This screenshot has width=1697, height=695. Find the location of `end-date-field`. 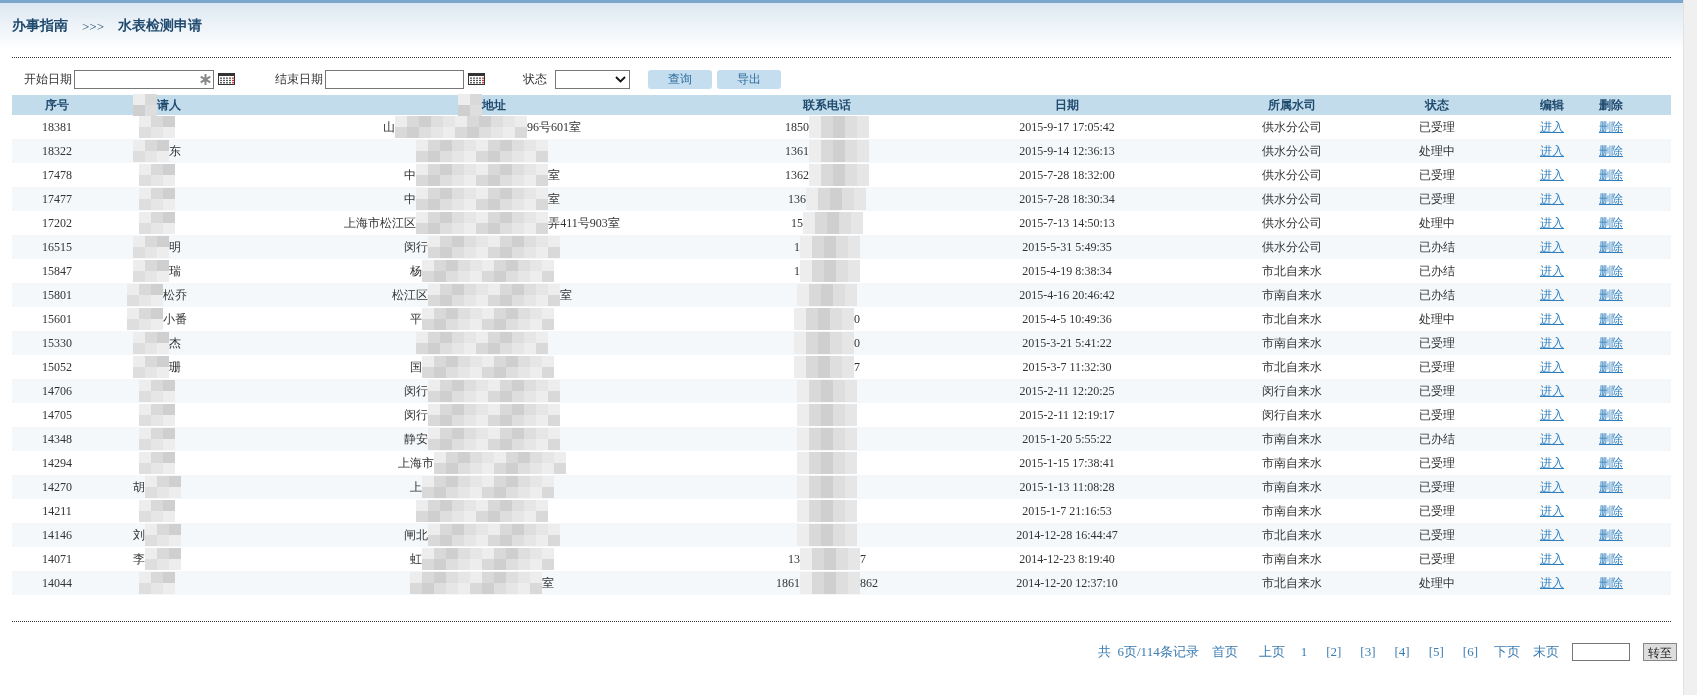

end-date-field is located at coordinates (394, 79).